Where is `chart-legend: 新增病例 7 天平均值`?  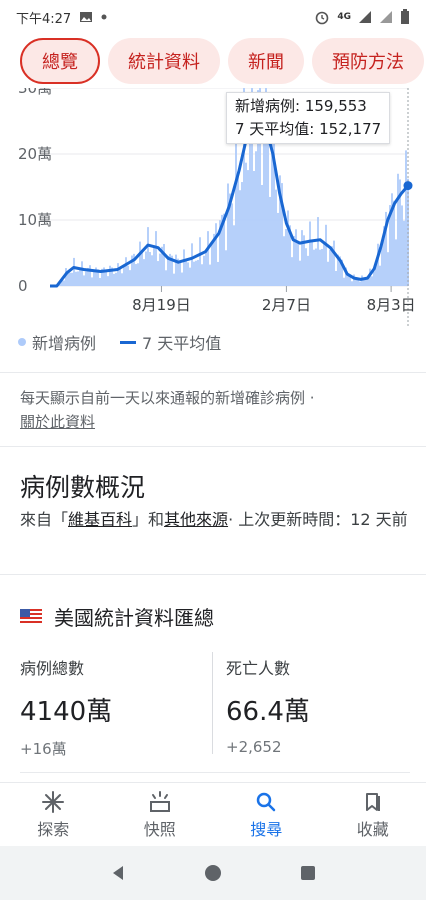
chart-legend: 新增病例 7 天平均值 is located at coordinates (119, 342).